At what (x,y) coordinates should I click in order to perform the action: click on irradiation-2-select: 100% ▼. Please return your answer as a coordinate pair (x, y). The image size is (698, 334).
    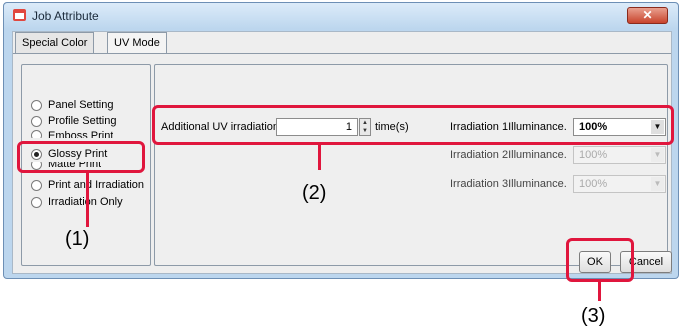
    Looking at the image, I should click on (619, 155).